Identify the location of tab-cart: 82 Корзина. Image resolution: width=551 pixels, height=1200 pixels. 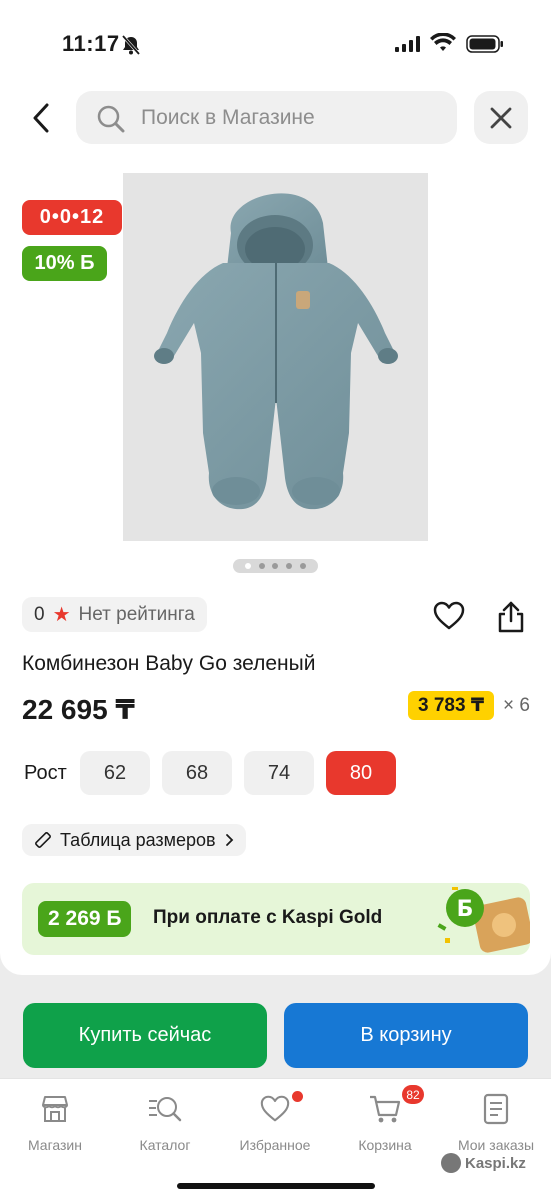
(385, 1119).